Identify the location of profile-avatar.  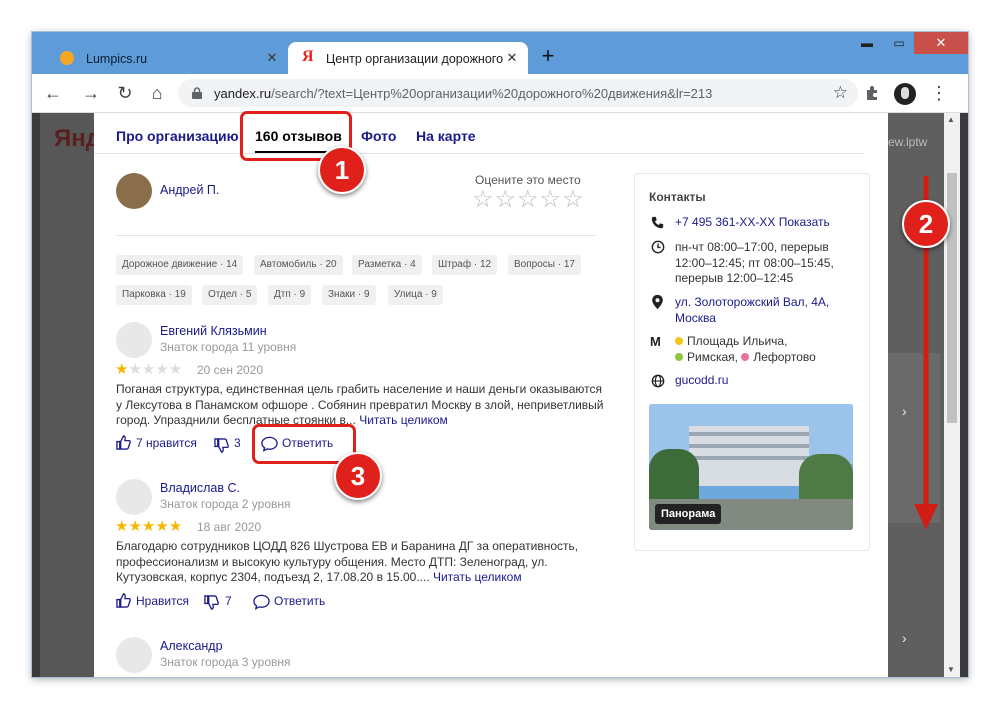
(905, 94).